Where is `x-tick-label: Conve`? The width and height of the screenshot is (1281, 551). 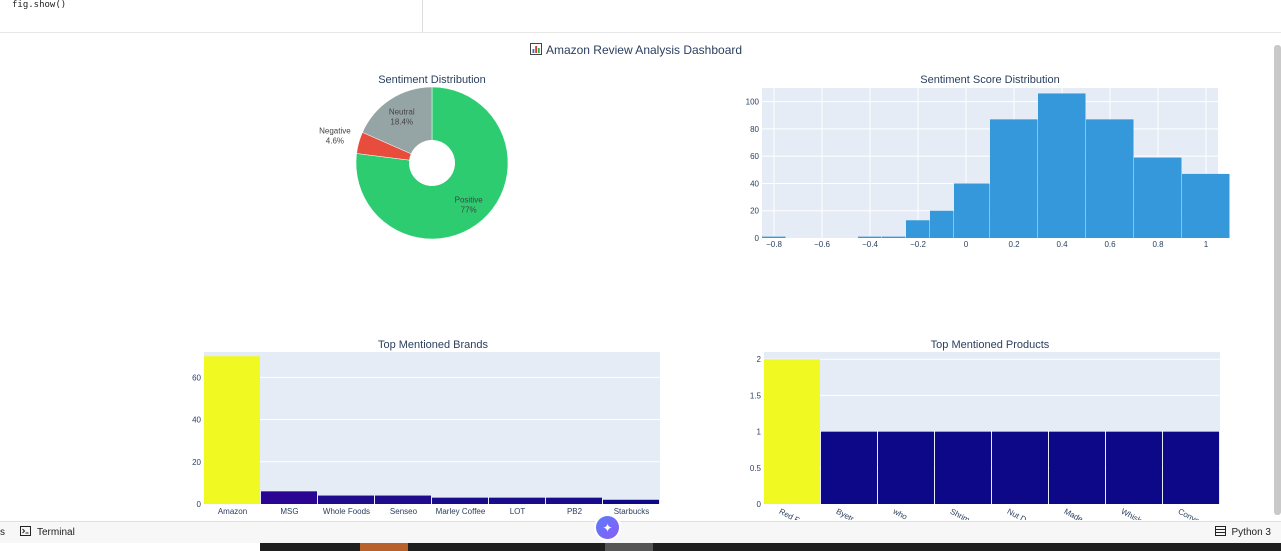
x-tick-label: Conve is located at coordinates (1189, 513).